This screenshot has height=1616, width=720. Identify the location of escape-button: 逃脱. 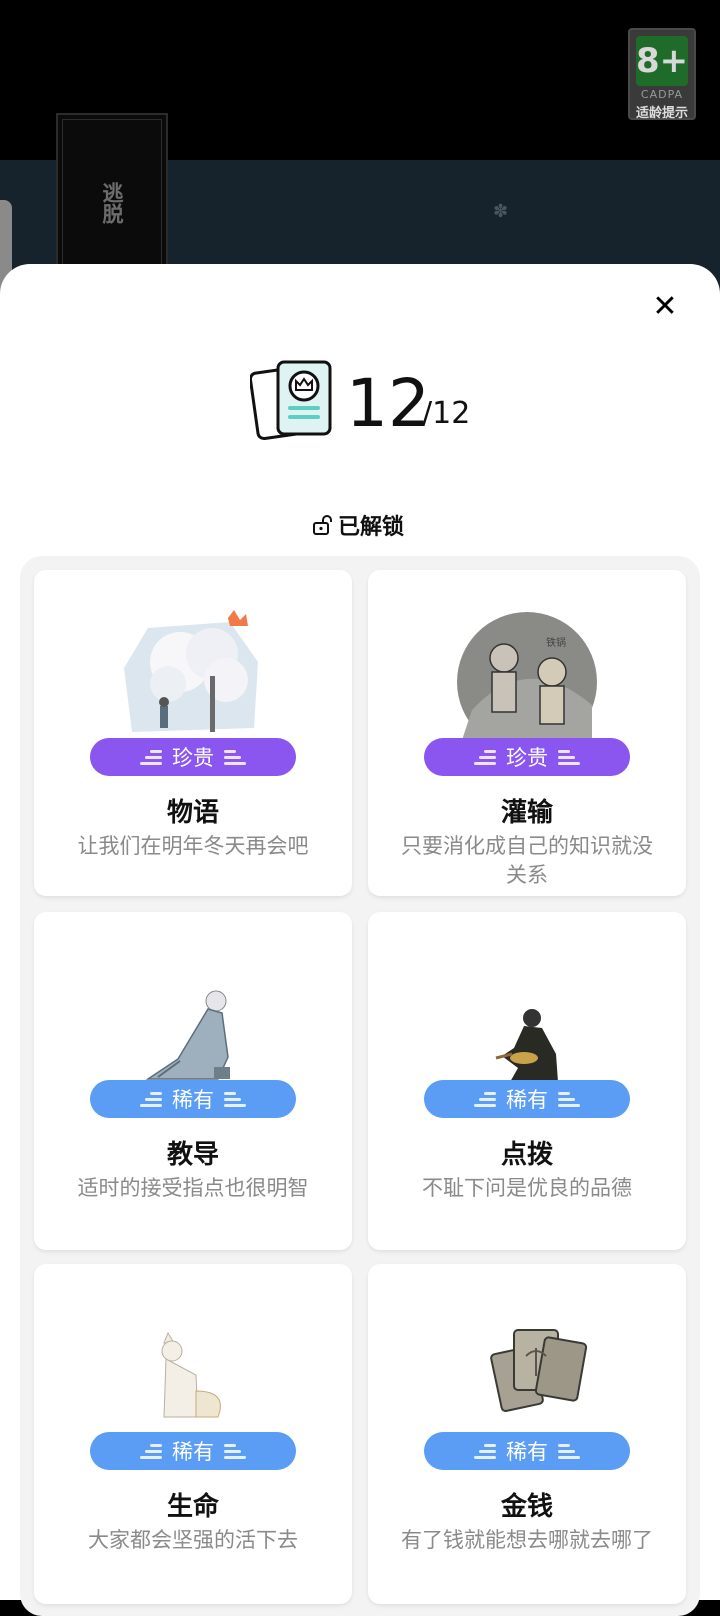
(112, 193).